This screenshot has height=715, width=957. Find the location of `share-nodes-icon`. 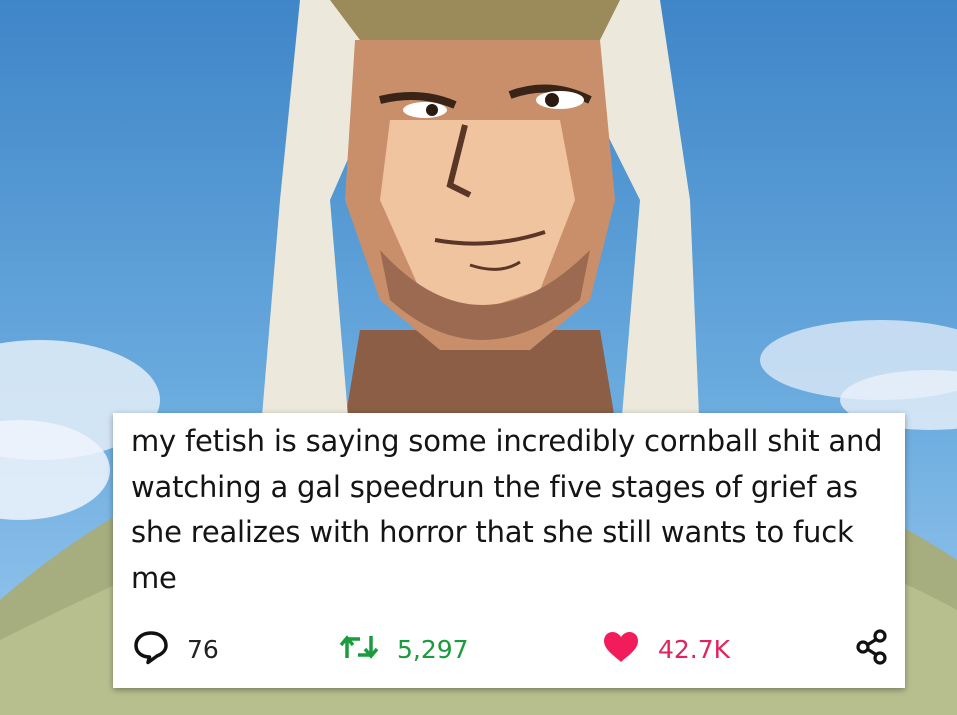

share-nodes-icon is located at coordinates (872, 649).